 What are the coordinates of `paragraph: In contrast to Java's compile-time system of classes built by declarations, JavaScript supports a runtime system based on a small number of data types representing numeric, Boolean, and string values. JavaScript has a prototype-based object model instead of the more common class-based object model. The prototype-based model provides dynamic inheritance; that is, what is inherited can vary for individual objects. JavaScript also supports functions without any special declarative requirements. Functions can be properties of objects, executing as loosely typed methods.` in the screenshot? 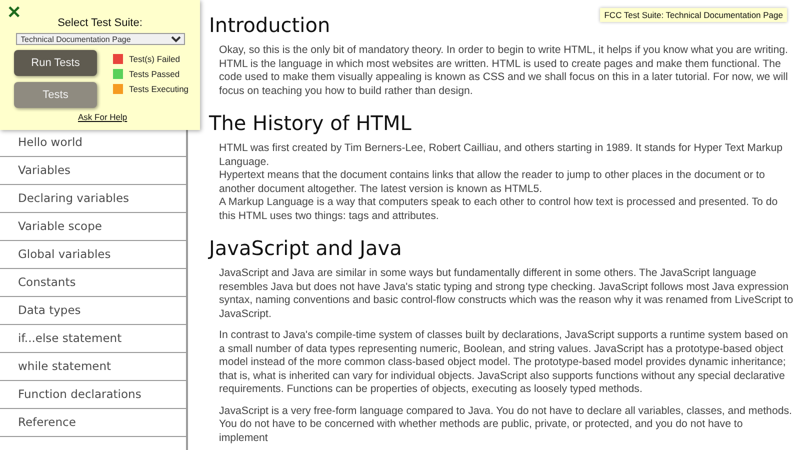 It's located at (504, 362).